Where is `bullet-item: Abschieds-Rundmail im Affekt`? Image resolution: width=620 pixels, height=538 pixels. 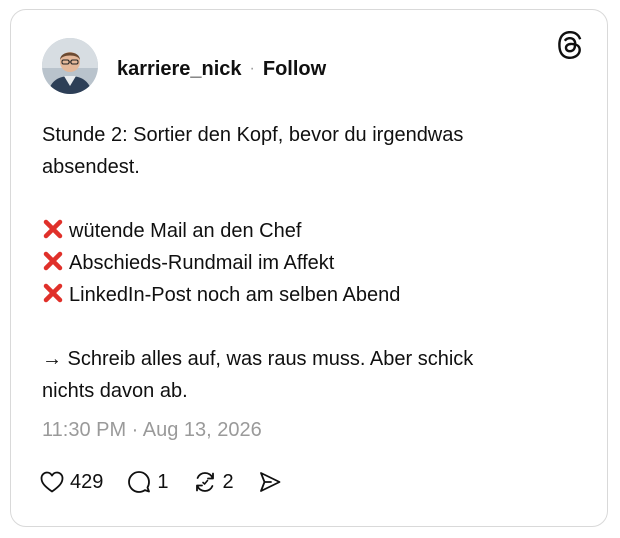
bullet-item: Abschieds-Rundmail im Affekt is located at coordinates (312, 263).